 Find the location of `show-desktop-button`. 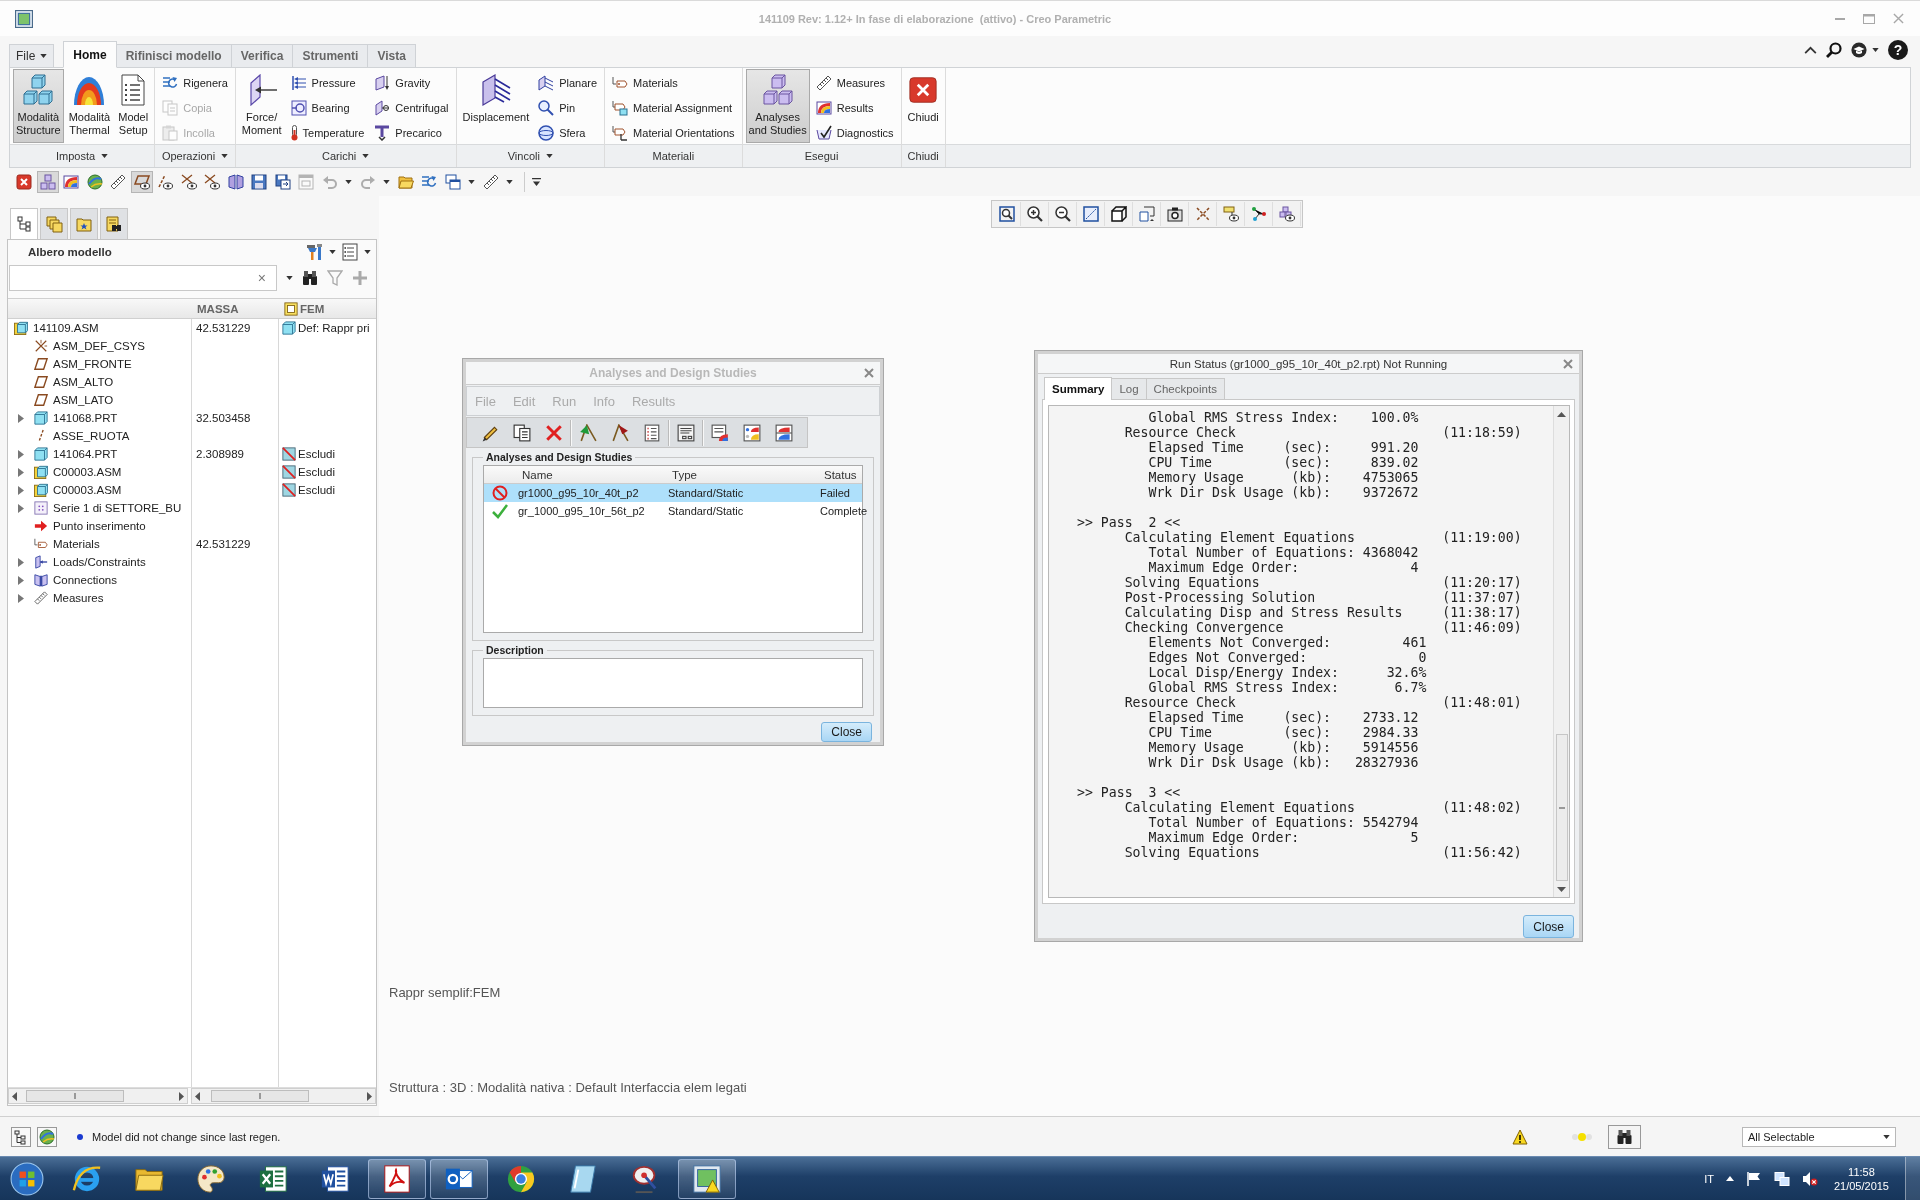

show-desktop-button is located at coordinates (1912, 1178).